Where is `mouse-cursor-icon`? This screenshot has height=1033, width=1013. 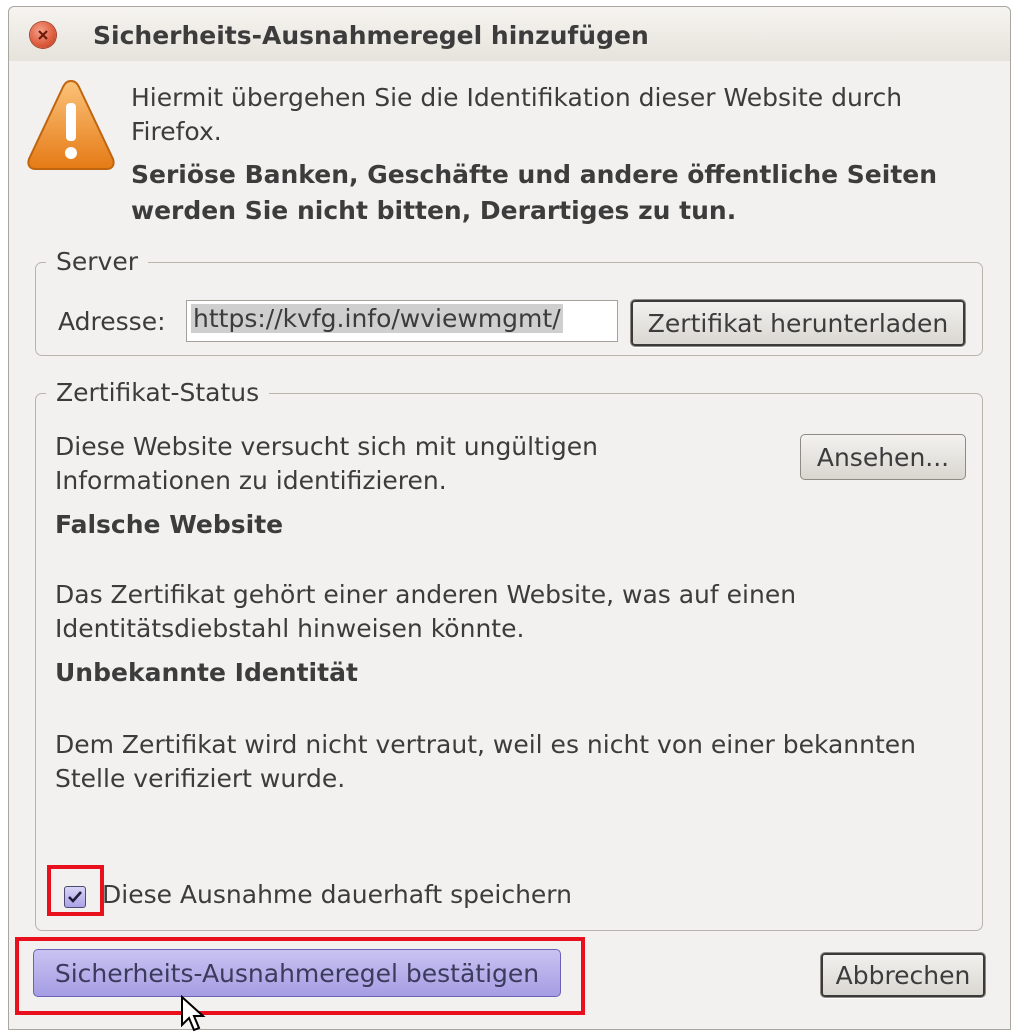
mouse-cursor-icon is located at coordinates (193, 1013).